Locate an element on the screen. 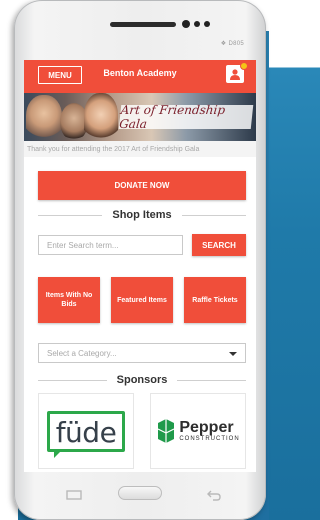  front-camera-icon is located at coordinates (186, 24).